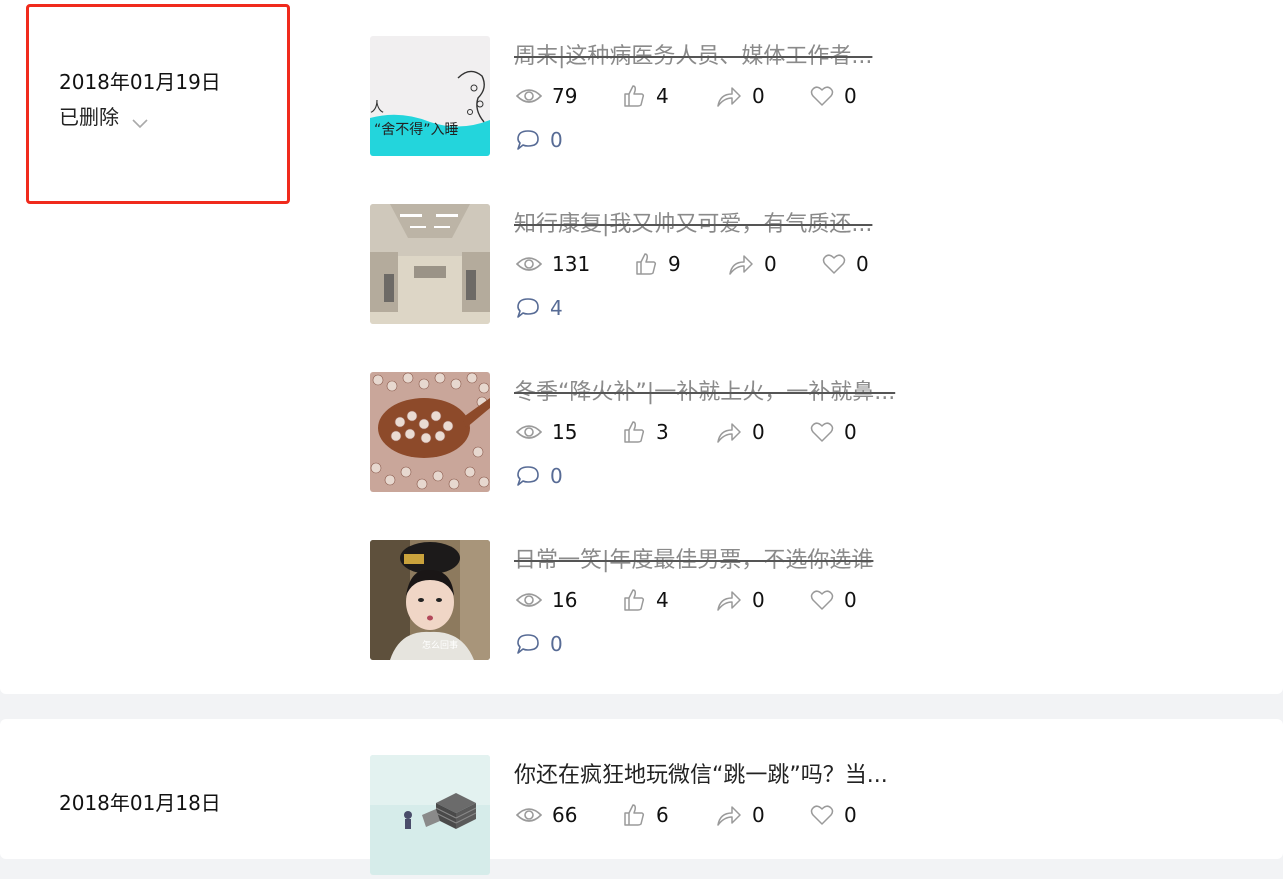 The height and width of the screenshot is (879, 1283). I want to click on status-dropdown: 已删除, so click(104, 115).